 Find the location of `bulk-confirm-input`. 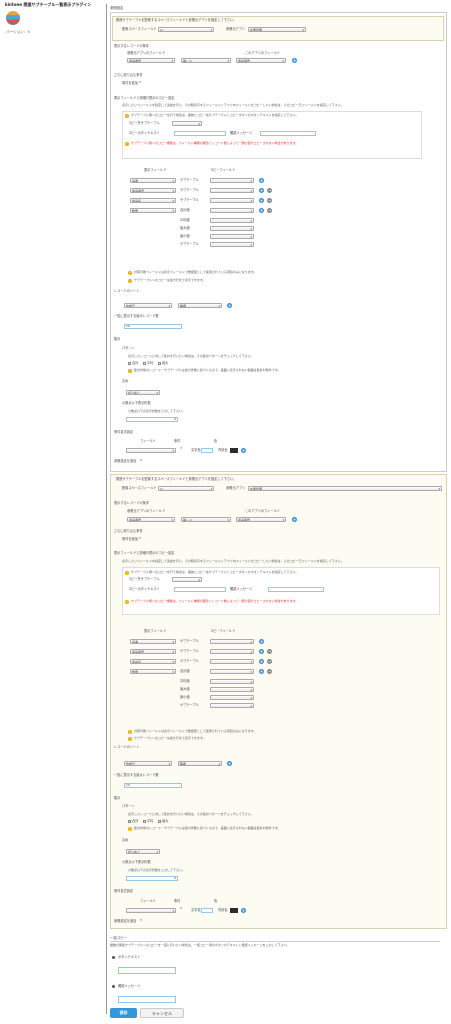

bulk-confirm-input is located at coordinates (147, 999).